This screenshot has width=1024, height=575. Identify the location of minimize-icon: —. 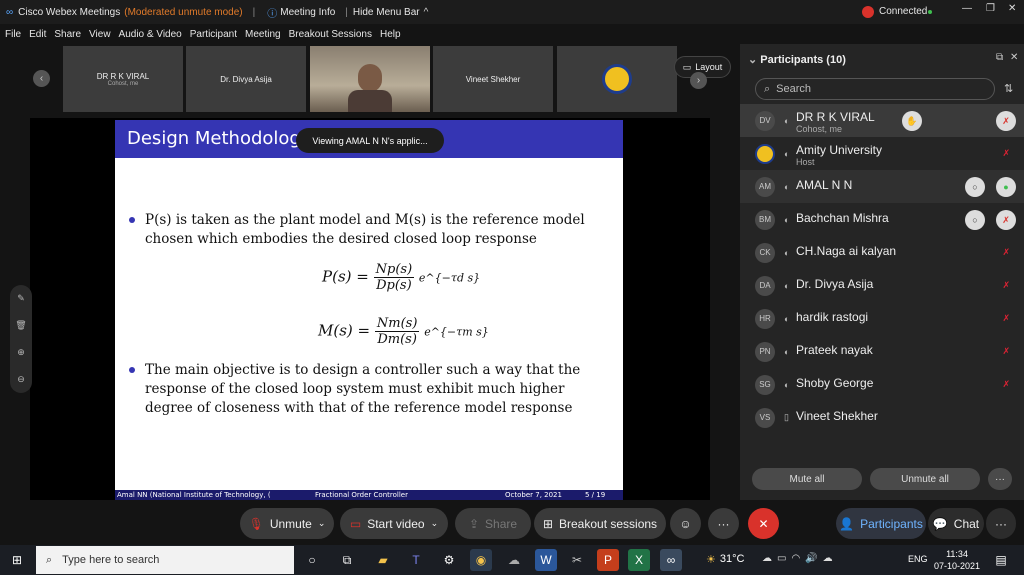
(967, 8).